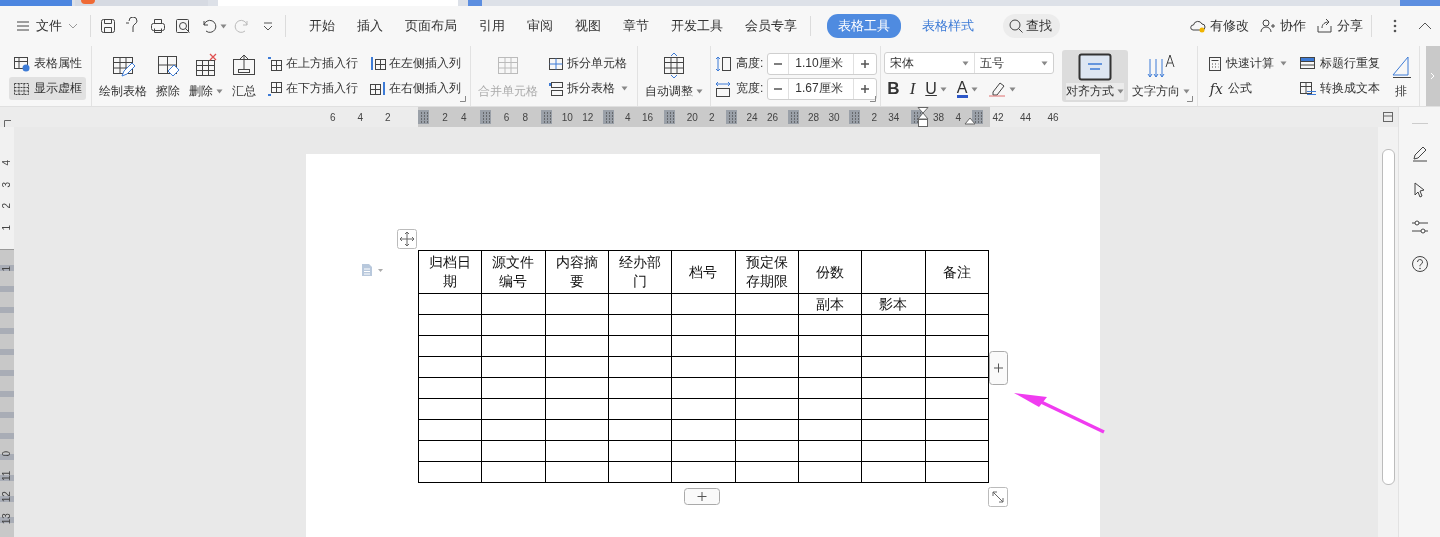  What do you see at coordinates (1401, 76) in the screenshot?
I see `toolbar-button: 排` at bounding box center [1401, 76].